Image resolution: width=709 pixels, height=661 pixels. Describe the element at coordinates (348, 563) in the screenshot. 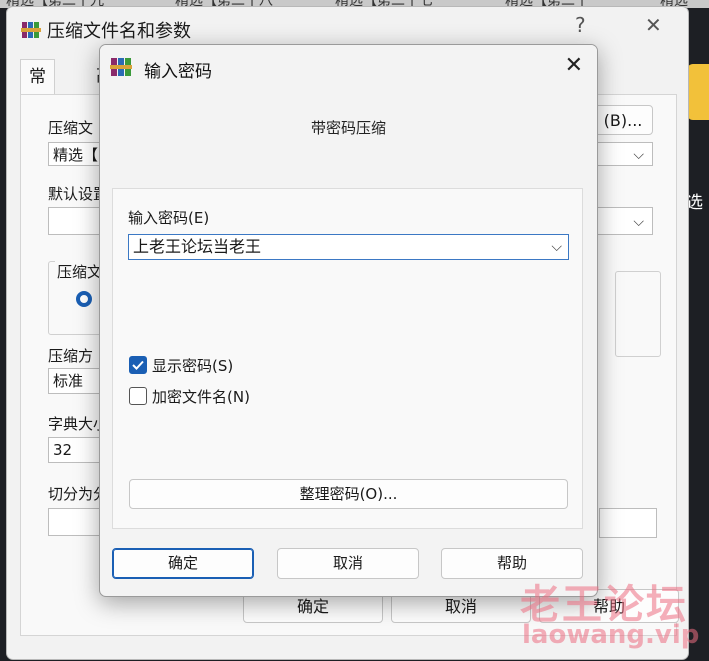

I see `dialog-cancel-button: 取消` at that location.